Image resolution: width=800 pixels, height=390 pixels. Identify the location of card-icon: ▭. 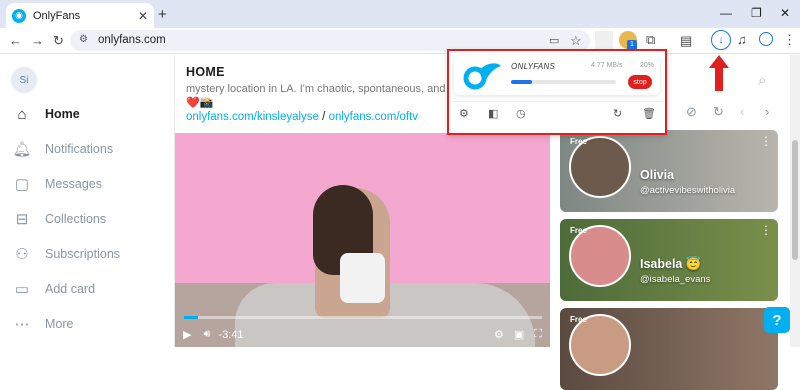
(22, 289).